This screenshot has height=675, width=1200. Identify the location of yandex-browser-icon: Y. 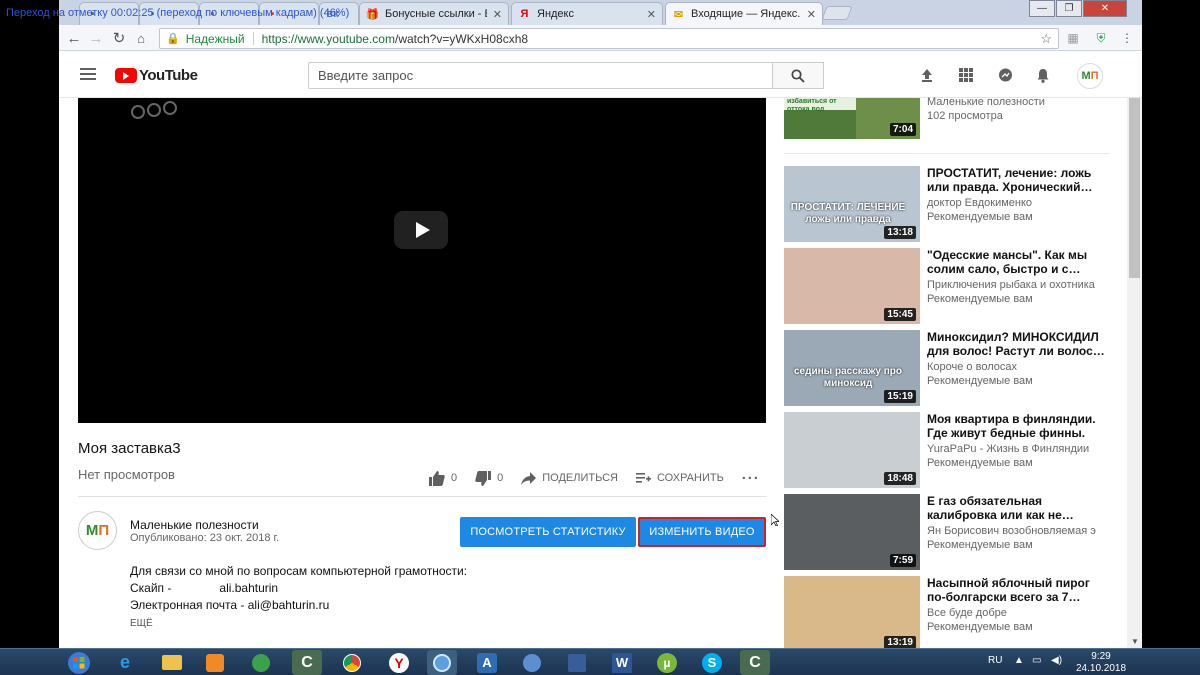
(399, 662).